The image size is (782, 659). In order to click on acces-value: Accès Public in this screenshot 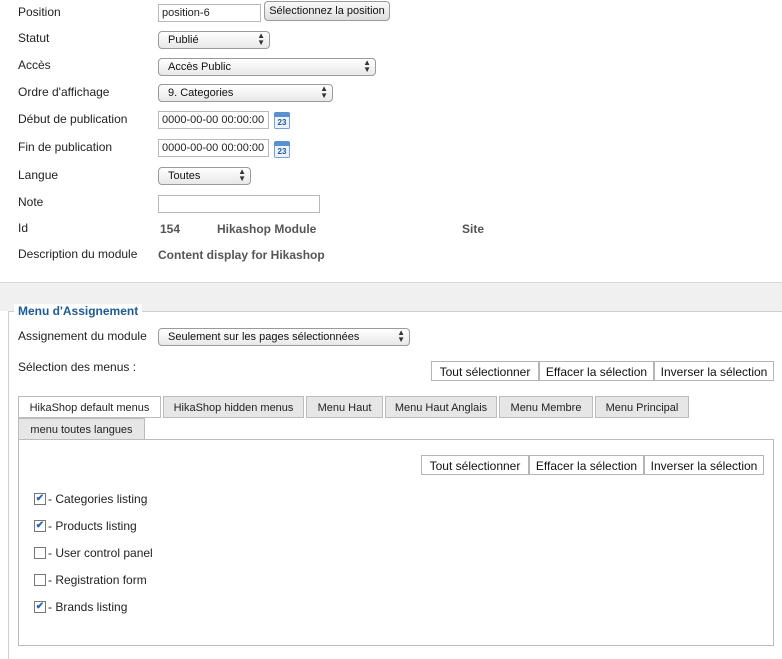, I will do `click(199, 67)`.